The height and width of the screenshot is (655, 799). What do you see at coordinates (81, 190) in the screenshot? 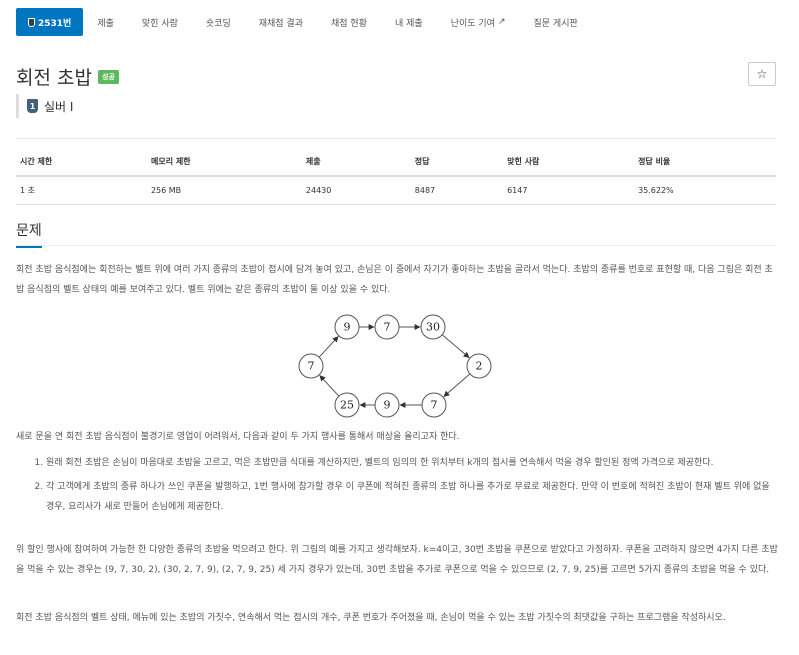
I see `cell-time-limit: 1 초` at bounding box center [81, 190].